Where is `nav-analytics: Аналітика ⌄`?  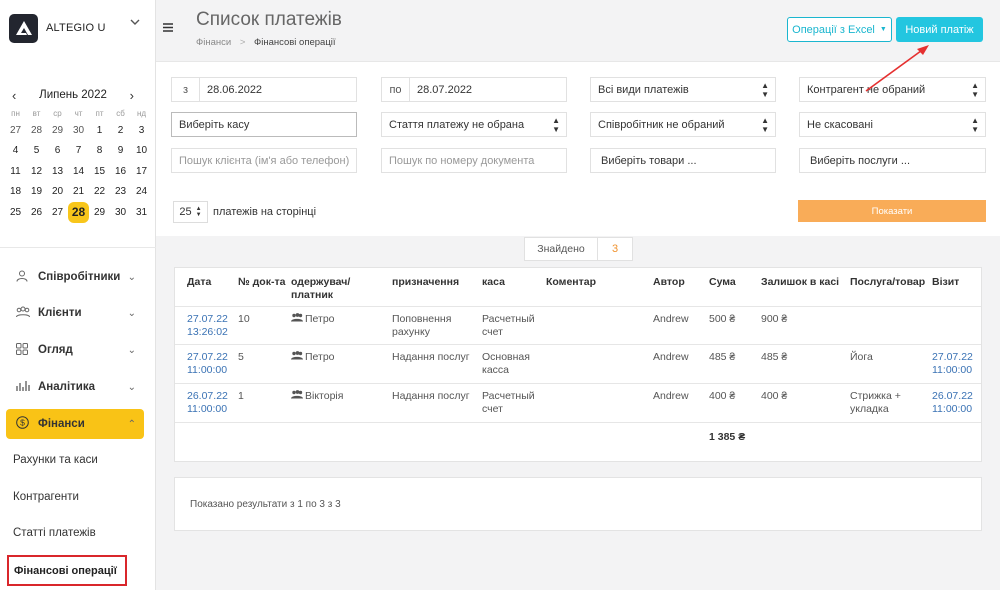 nav-analytics: Аналітика ⌄ is located at coordinates (75, 387).